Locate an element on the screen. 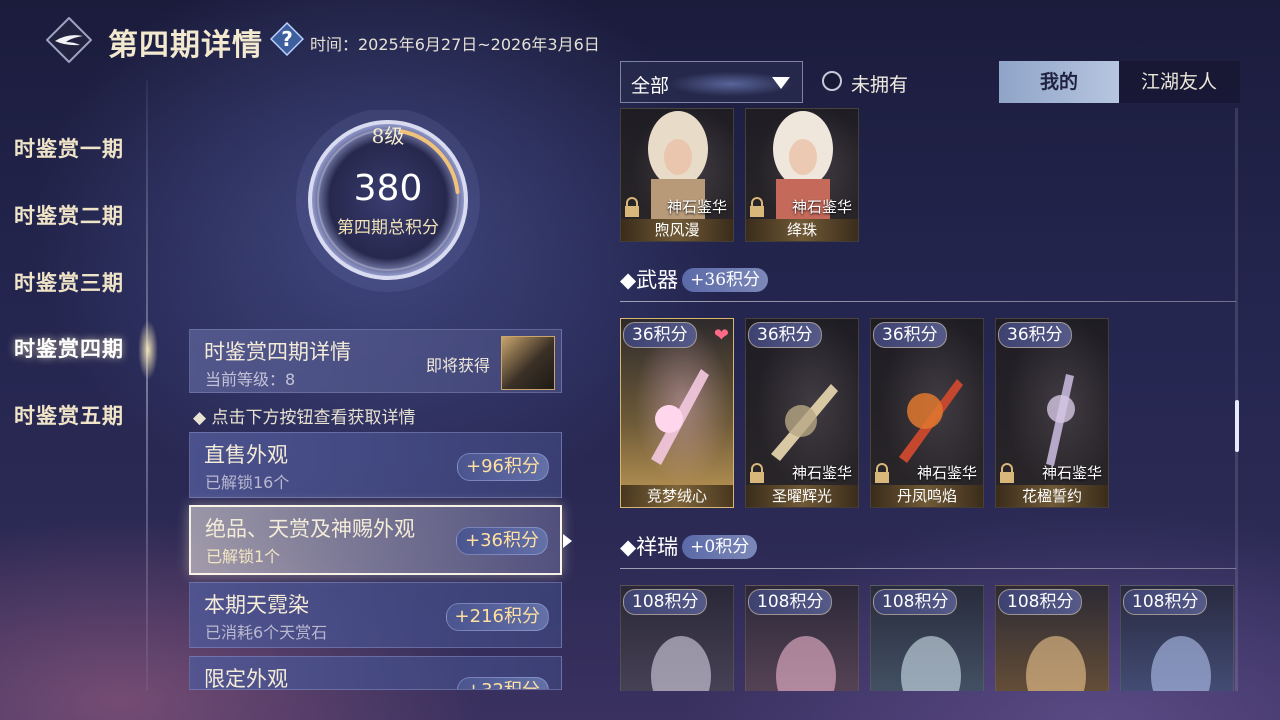 This screenshot has width=1280, height=720. nav-item-period-5: 时鉴赏五期 is located at coordinates (69, 415).